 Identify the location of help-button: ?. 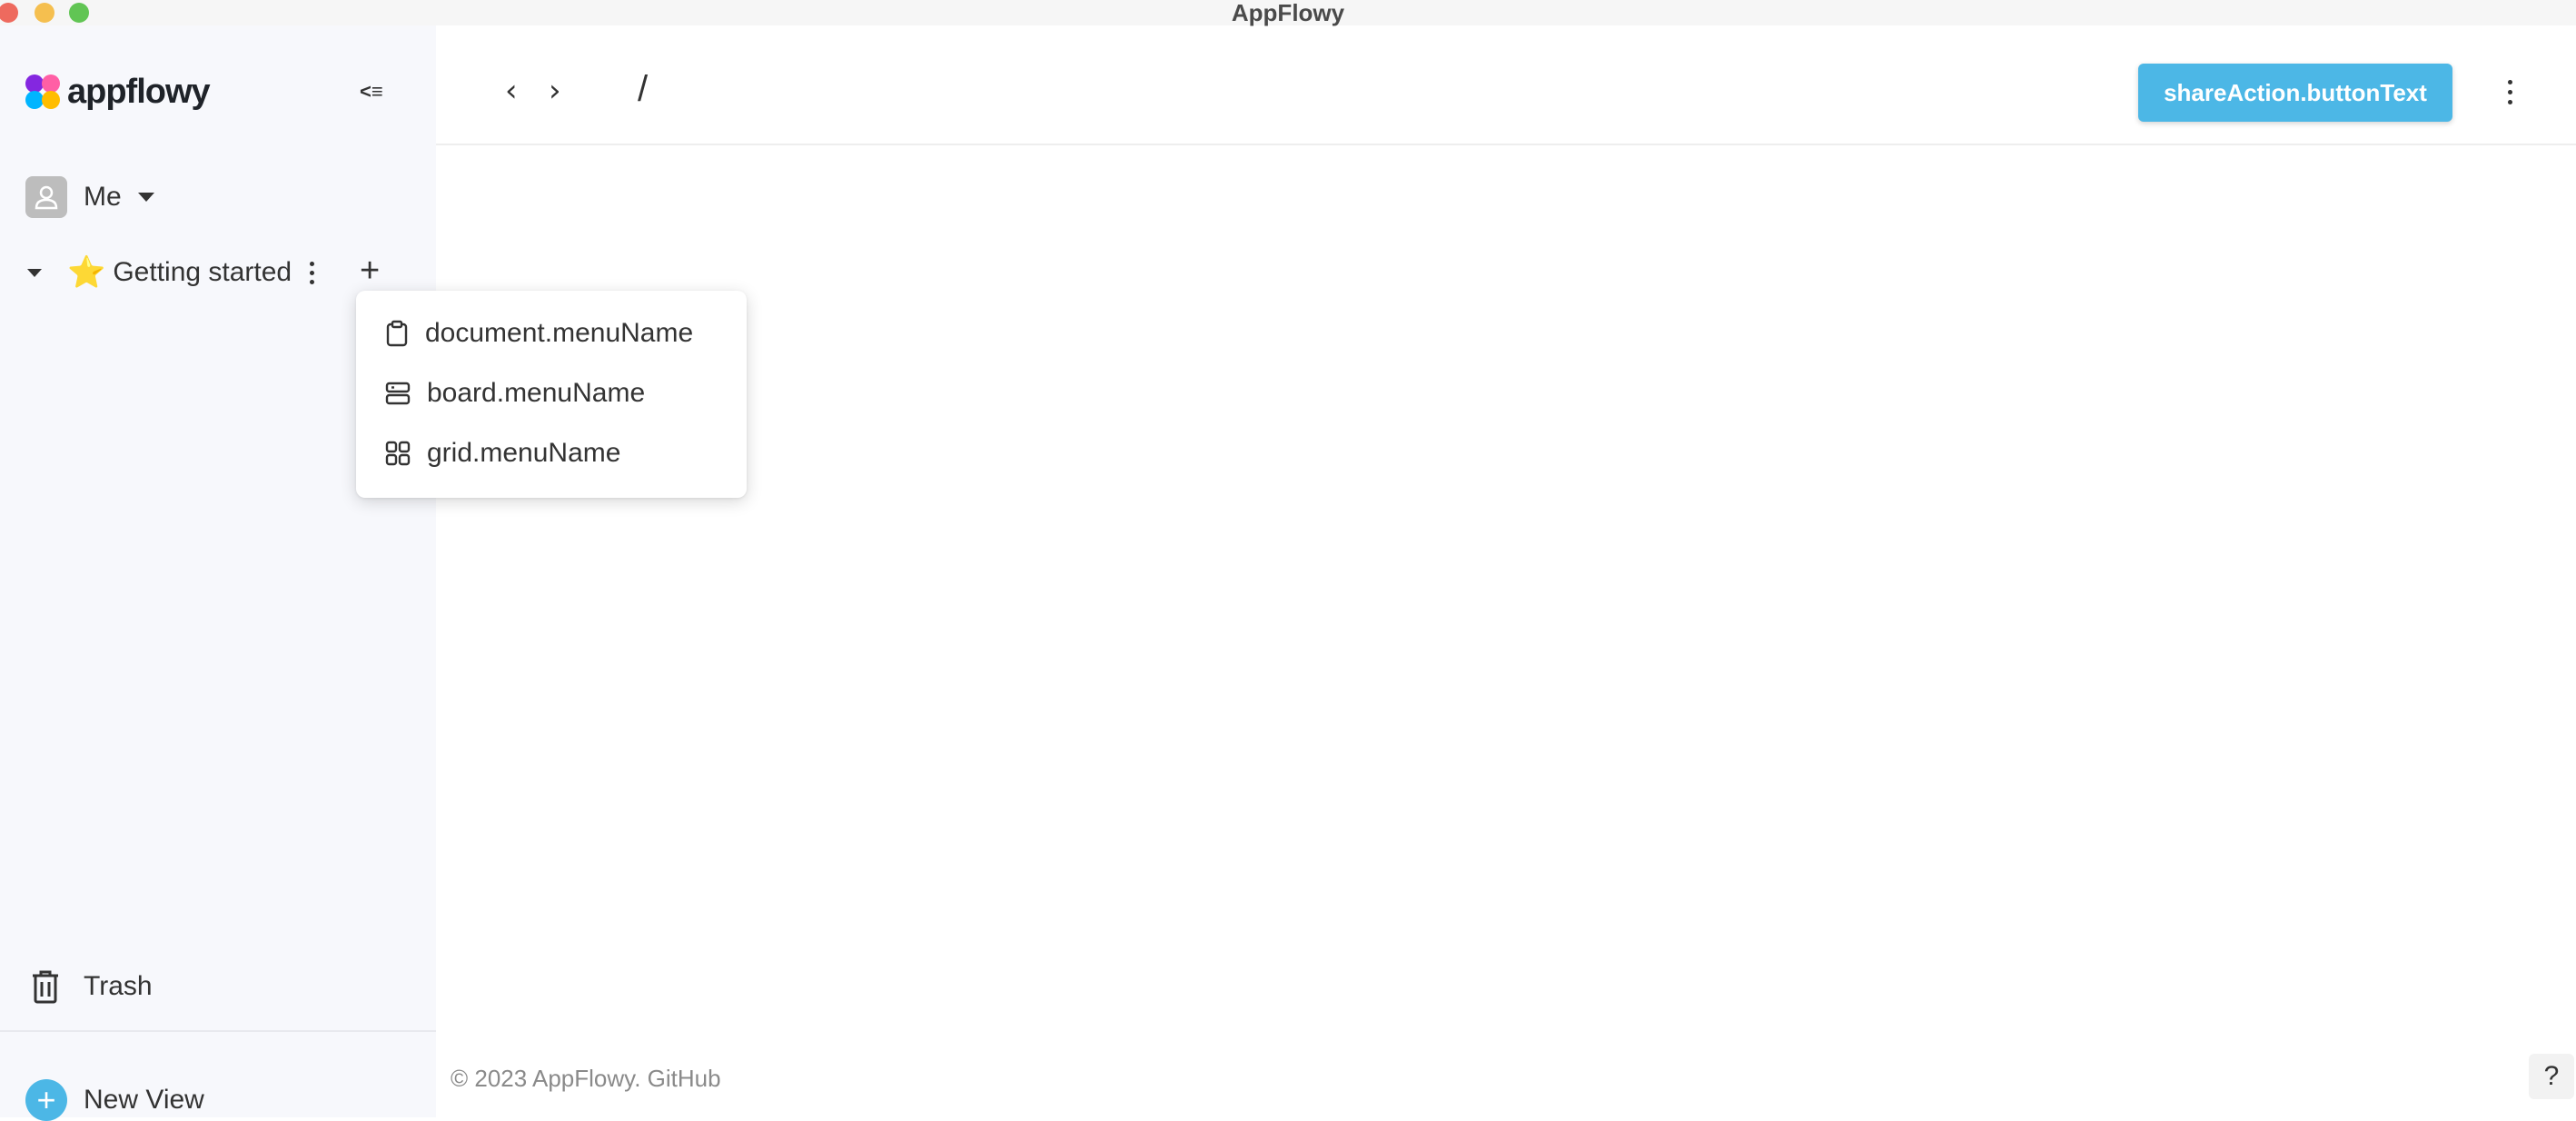
(2551, 1076).